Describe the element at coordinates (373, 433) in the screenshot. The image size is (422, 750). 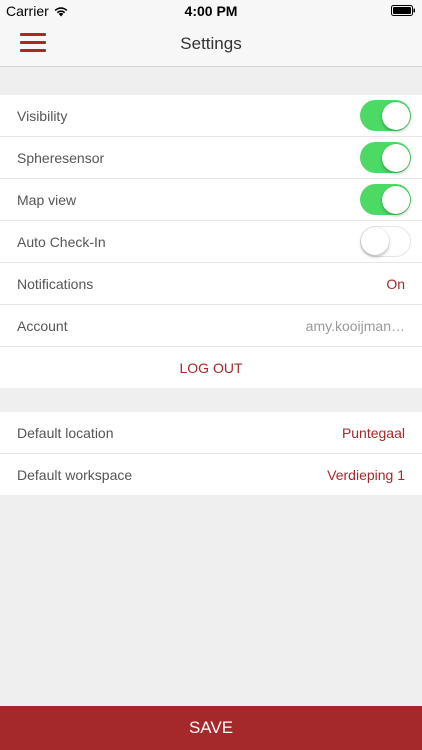
I see `default-location-value: Puntegaal` at that location.